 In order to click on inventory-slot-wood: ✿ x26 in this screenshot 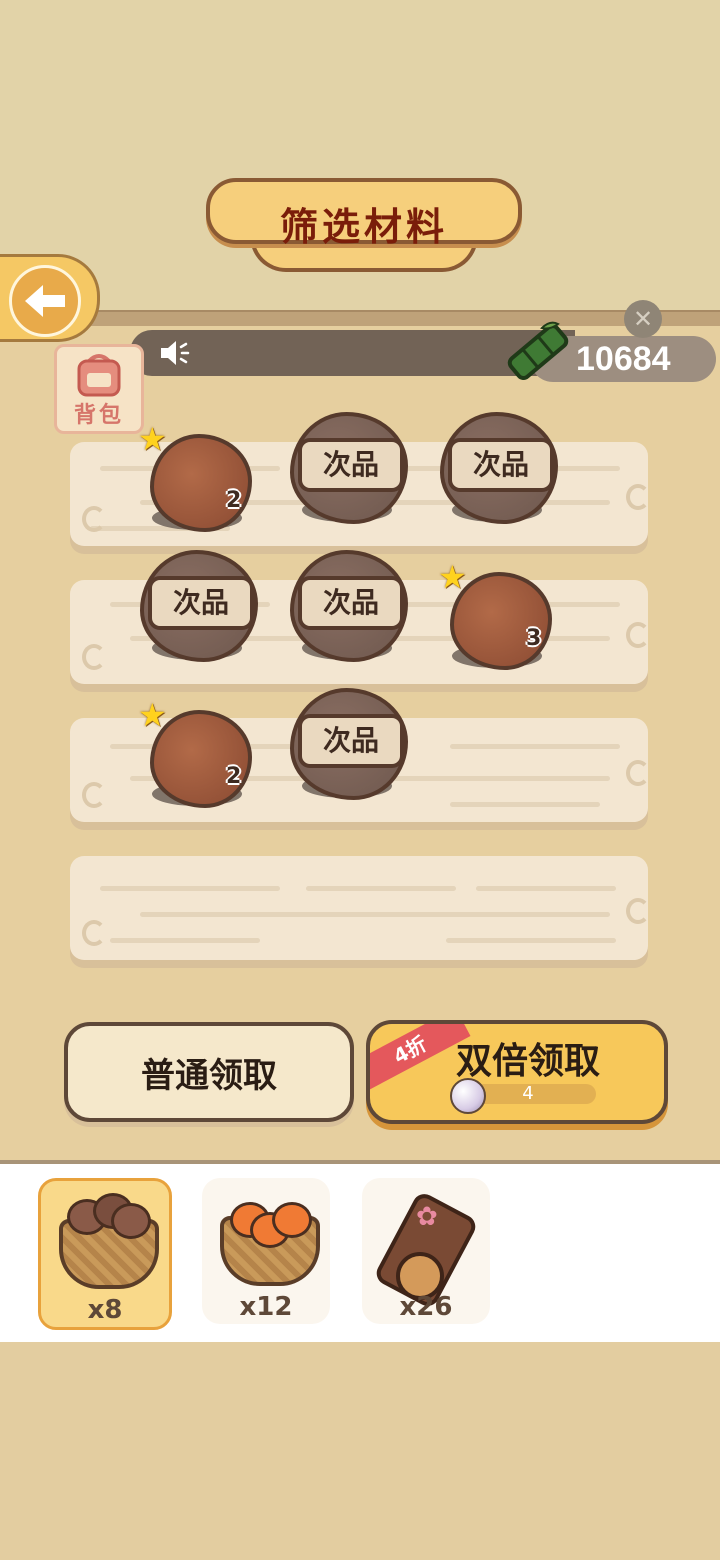, I will do `click(426, 1251)`.